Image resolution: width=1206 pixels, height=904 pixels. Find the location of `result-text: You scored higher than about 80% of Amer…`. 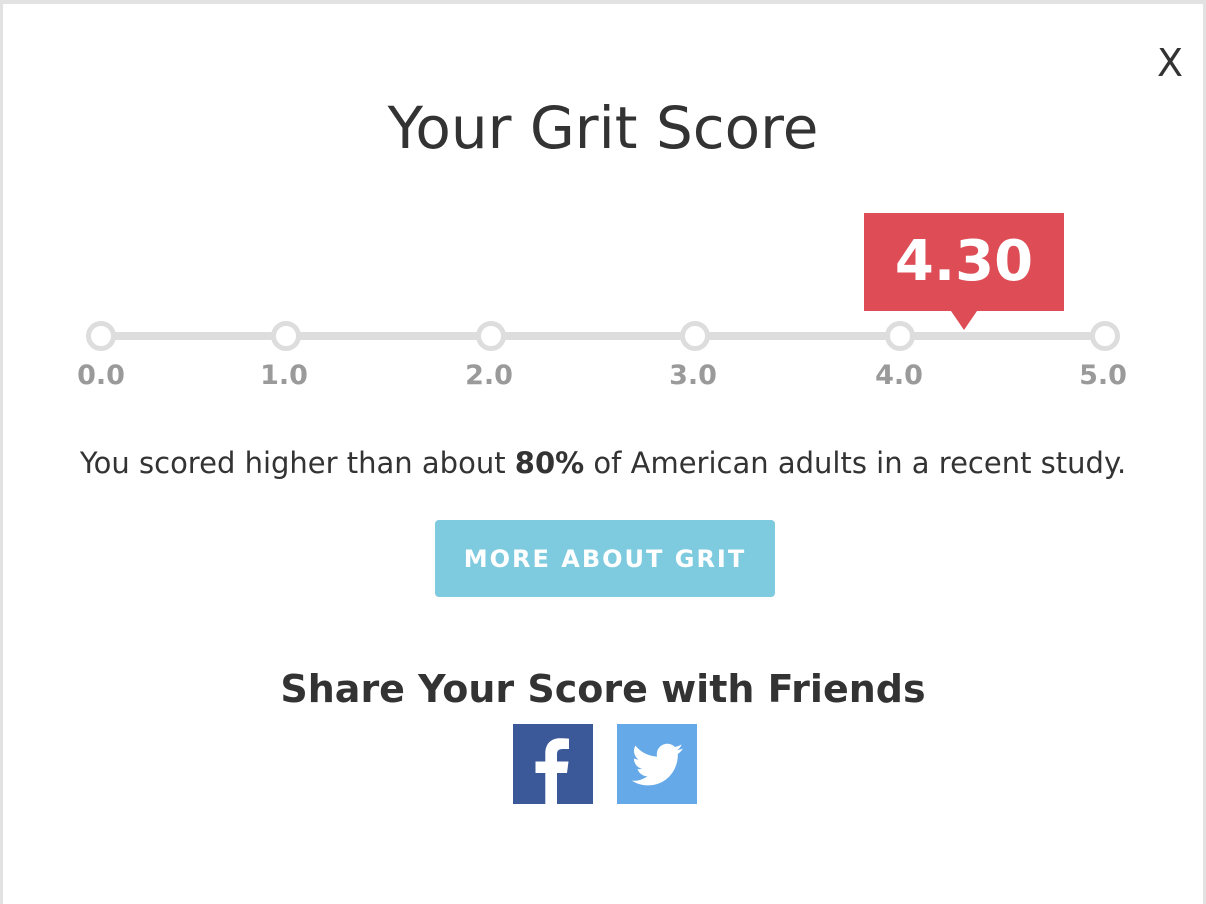

result-text: You scored higher than about 80% of Amer… is located at coordinates (603, 463).